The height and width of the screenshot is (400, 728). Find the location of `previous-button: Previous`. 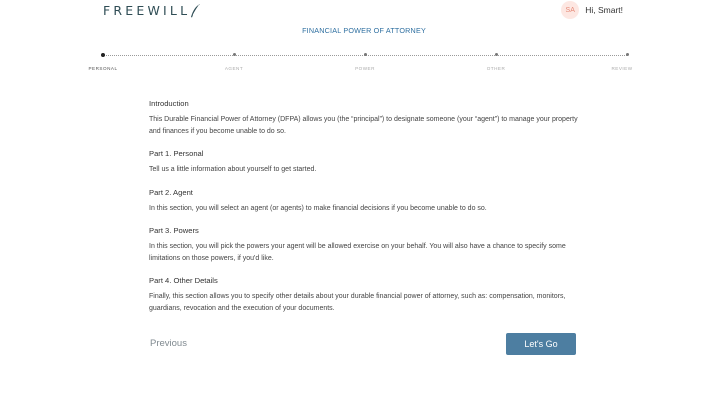

previous-button: Previous is located at coordinates (168, 343).